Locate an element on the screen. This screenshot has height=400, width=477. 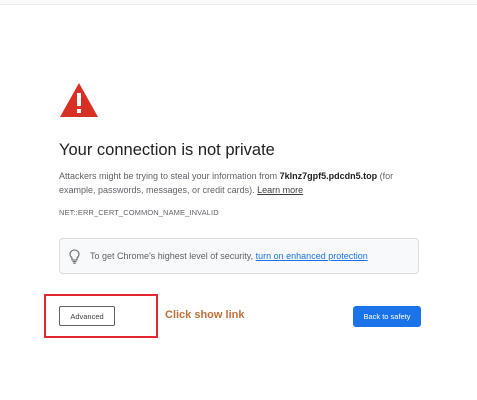
warning-triangle-icon is located at coordinates (79, 100).